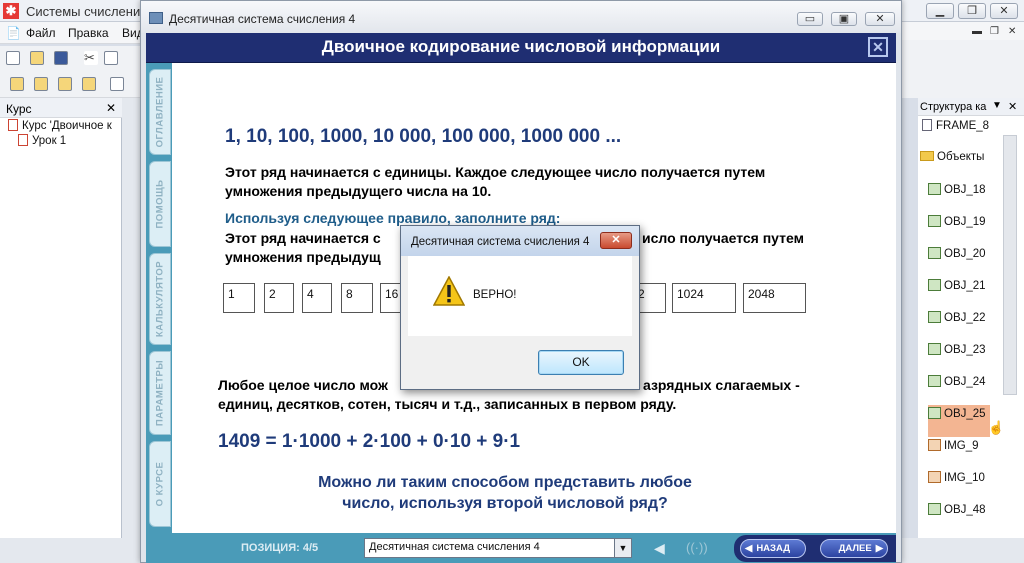 The width and height of the screenshot is (1024, 563). What do you see at coordinates (88, 33) in the screenshot?
I see `menu-edit: Правка` at bounding box center [88, 33].